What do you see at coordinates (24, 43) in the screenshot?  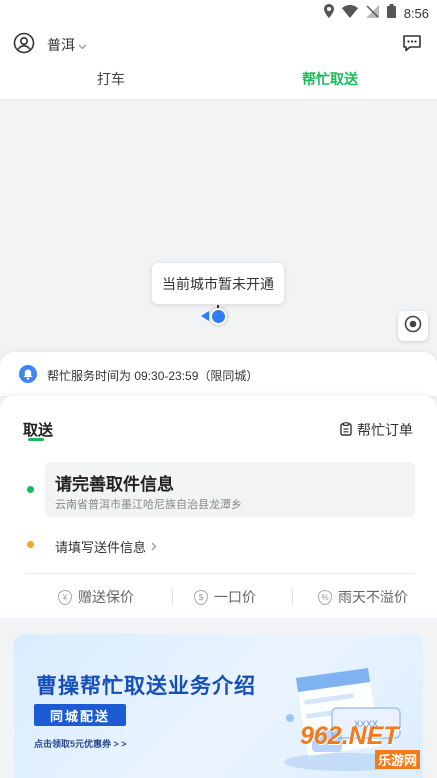 I see `user-icon` at bounding box center [24, 43].